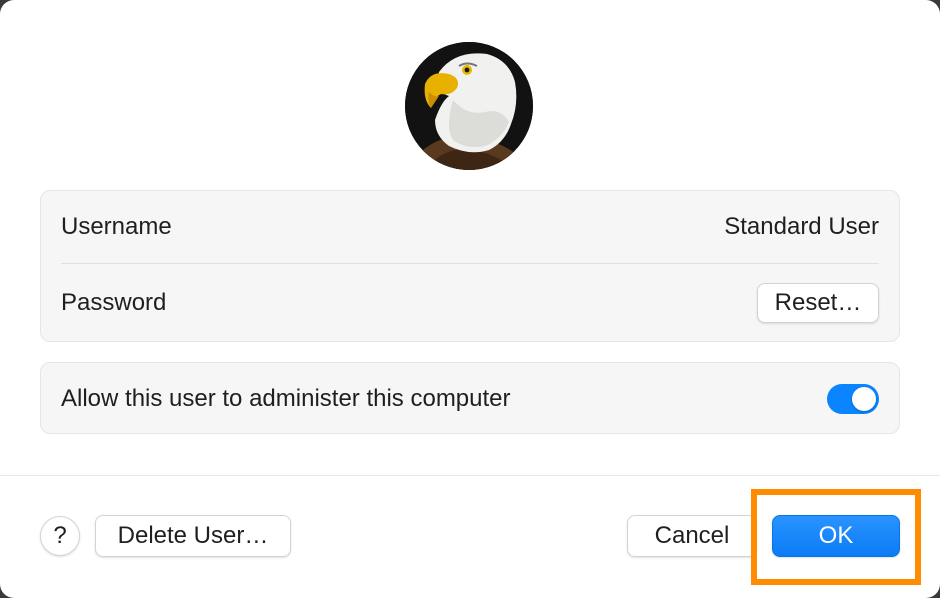  Describe the element at coordinates (801, 226) in the screenshot. I see `username-value: Standard User` at that location.